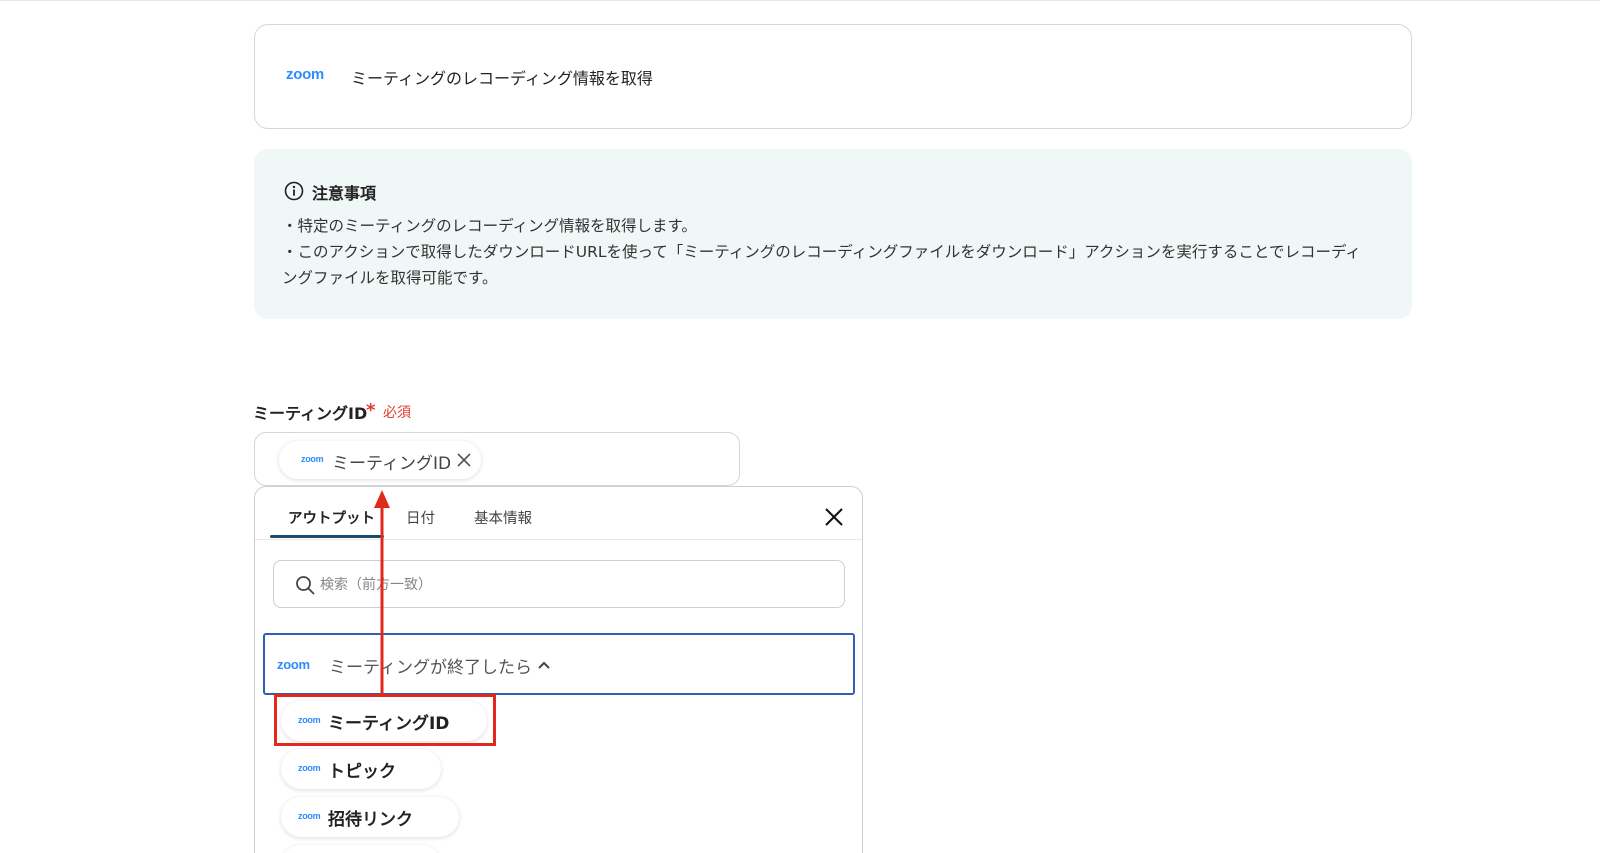  What do you see at coordinates (833, 76) in the screenshot?
I see `action-card: zoom ミーティングのレコーディング情報を取得` at bounding box center [833, 76].